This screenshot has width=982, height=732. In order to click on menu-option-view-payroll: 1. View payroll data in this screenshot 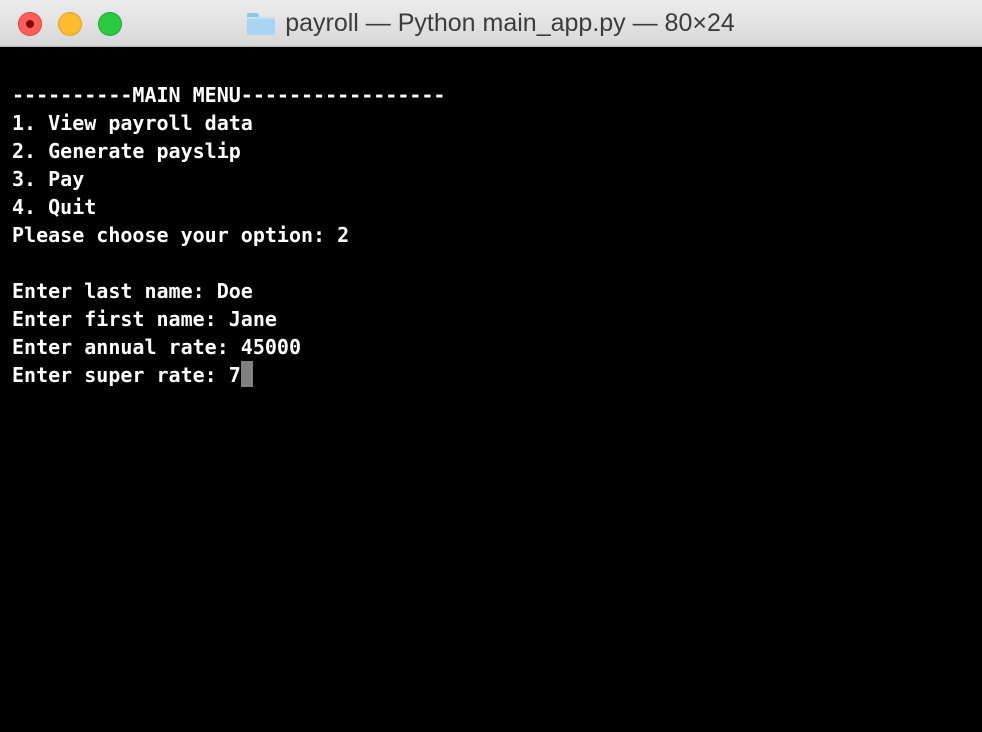, I will do `click(132, 123)`.